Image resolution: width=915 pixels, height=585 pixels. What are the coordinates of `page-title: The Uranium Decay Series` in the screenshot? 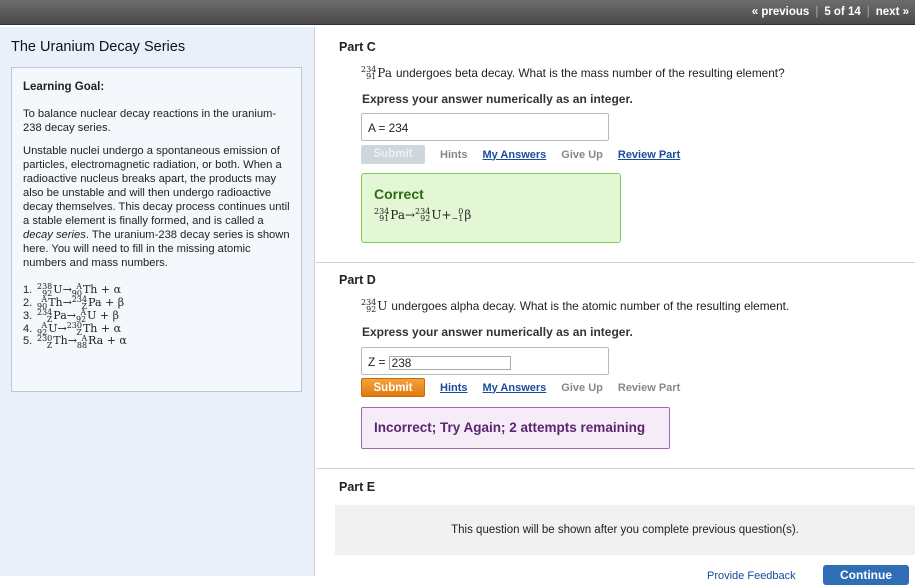 It's located at (98, 47).